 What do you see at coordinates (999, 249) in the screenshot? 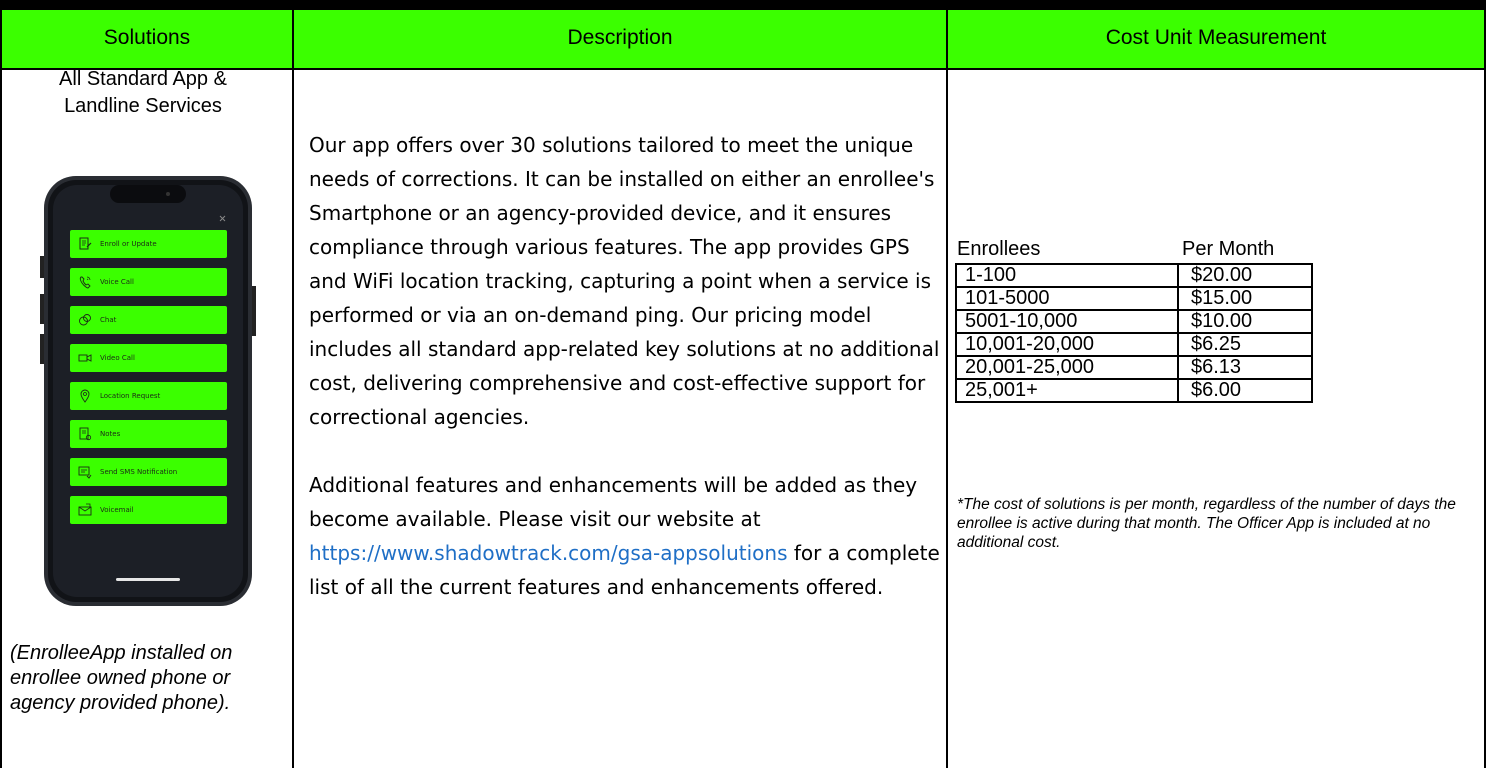
I see `cost-col-enrollees: Enrollees` at bounding box center [999, 249].